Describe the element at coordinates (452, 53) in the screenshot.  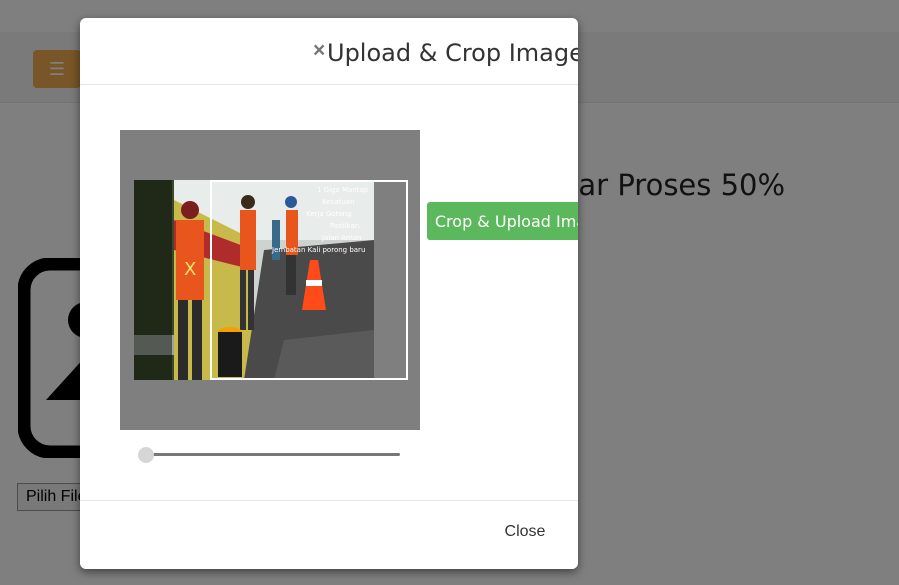
I see `modal-title: Upload & Crop Image` at that location.